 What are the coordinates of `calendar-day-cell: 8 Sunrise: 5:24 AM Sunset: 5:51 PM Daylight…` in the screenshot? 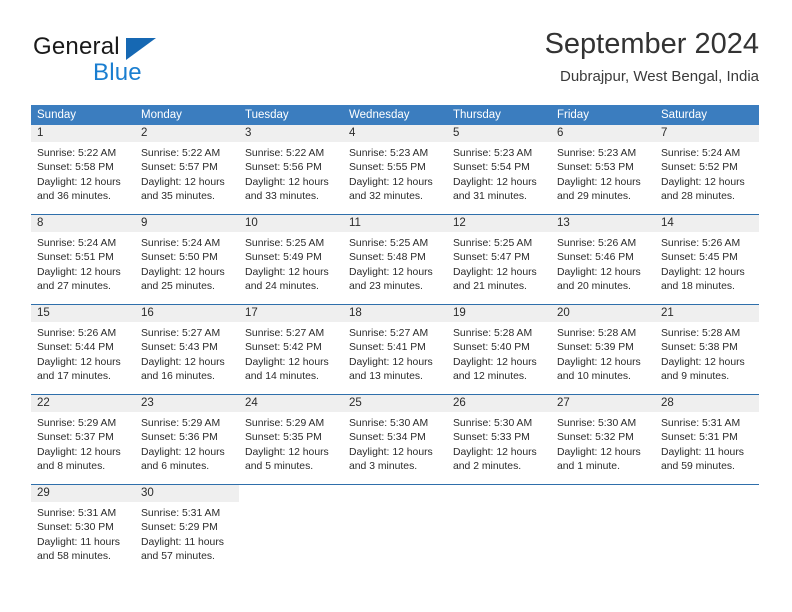 It's located at (83, 256).